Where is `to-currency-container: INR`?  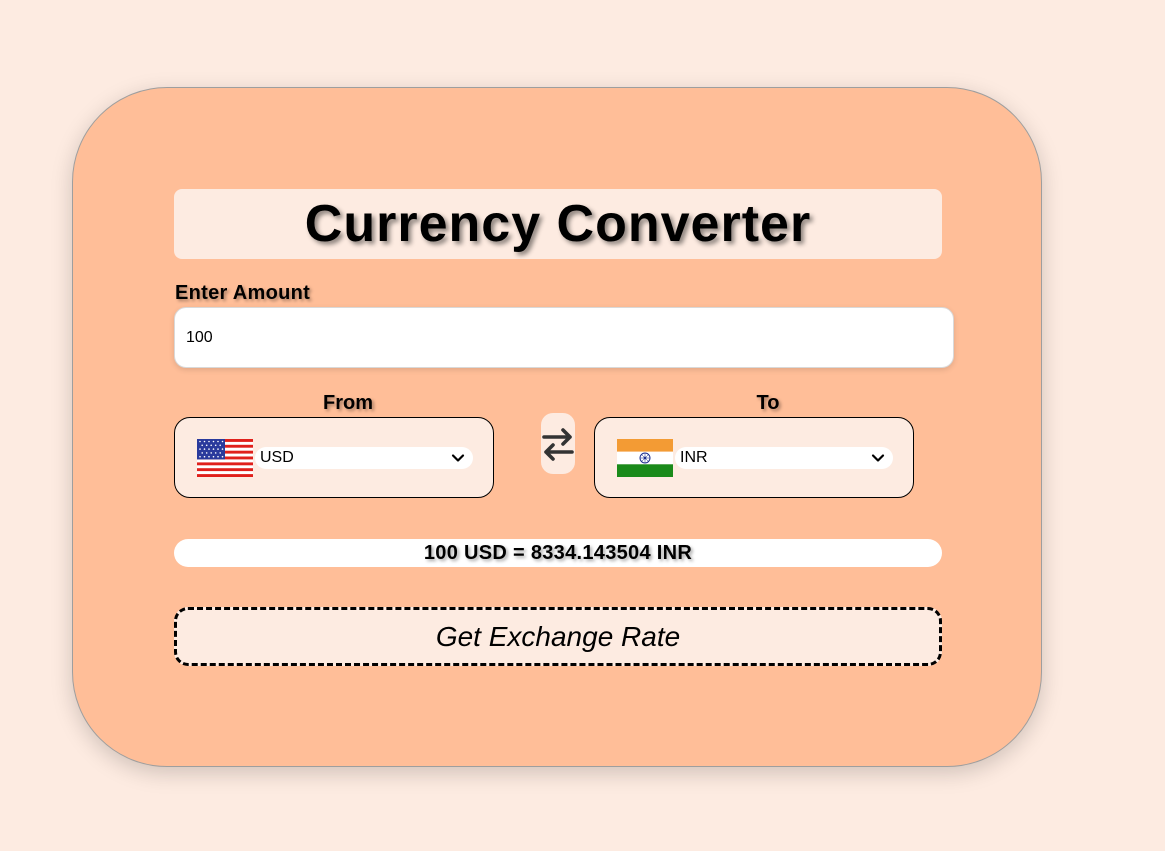 to-currency-container: INR is located at coordinates (754, 457).